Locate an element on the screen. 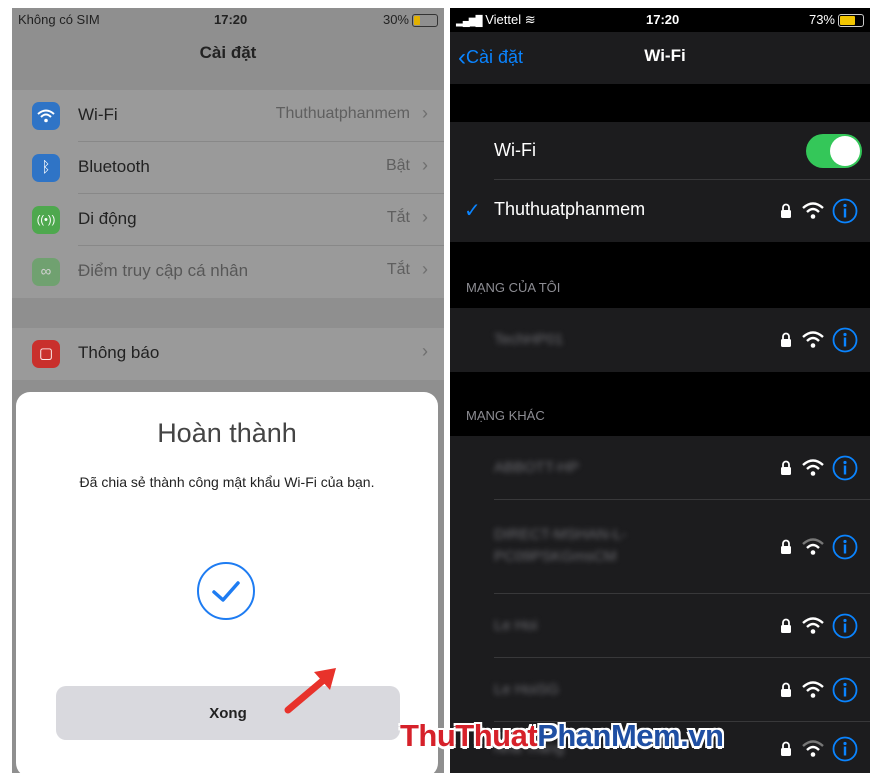 The image size is (870, 773). my-networks-section: TechHP01 is located at coordinates (660, 340).